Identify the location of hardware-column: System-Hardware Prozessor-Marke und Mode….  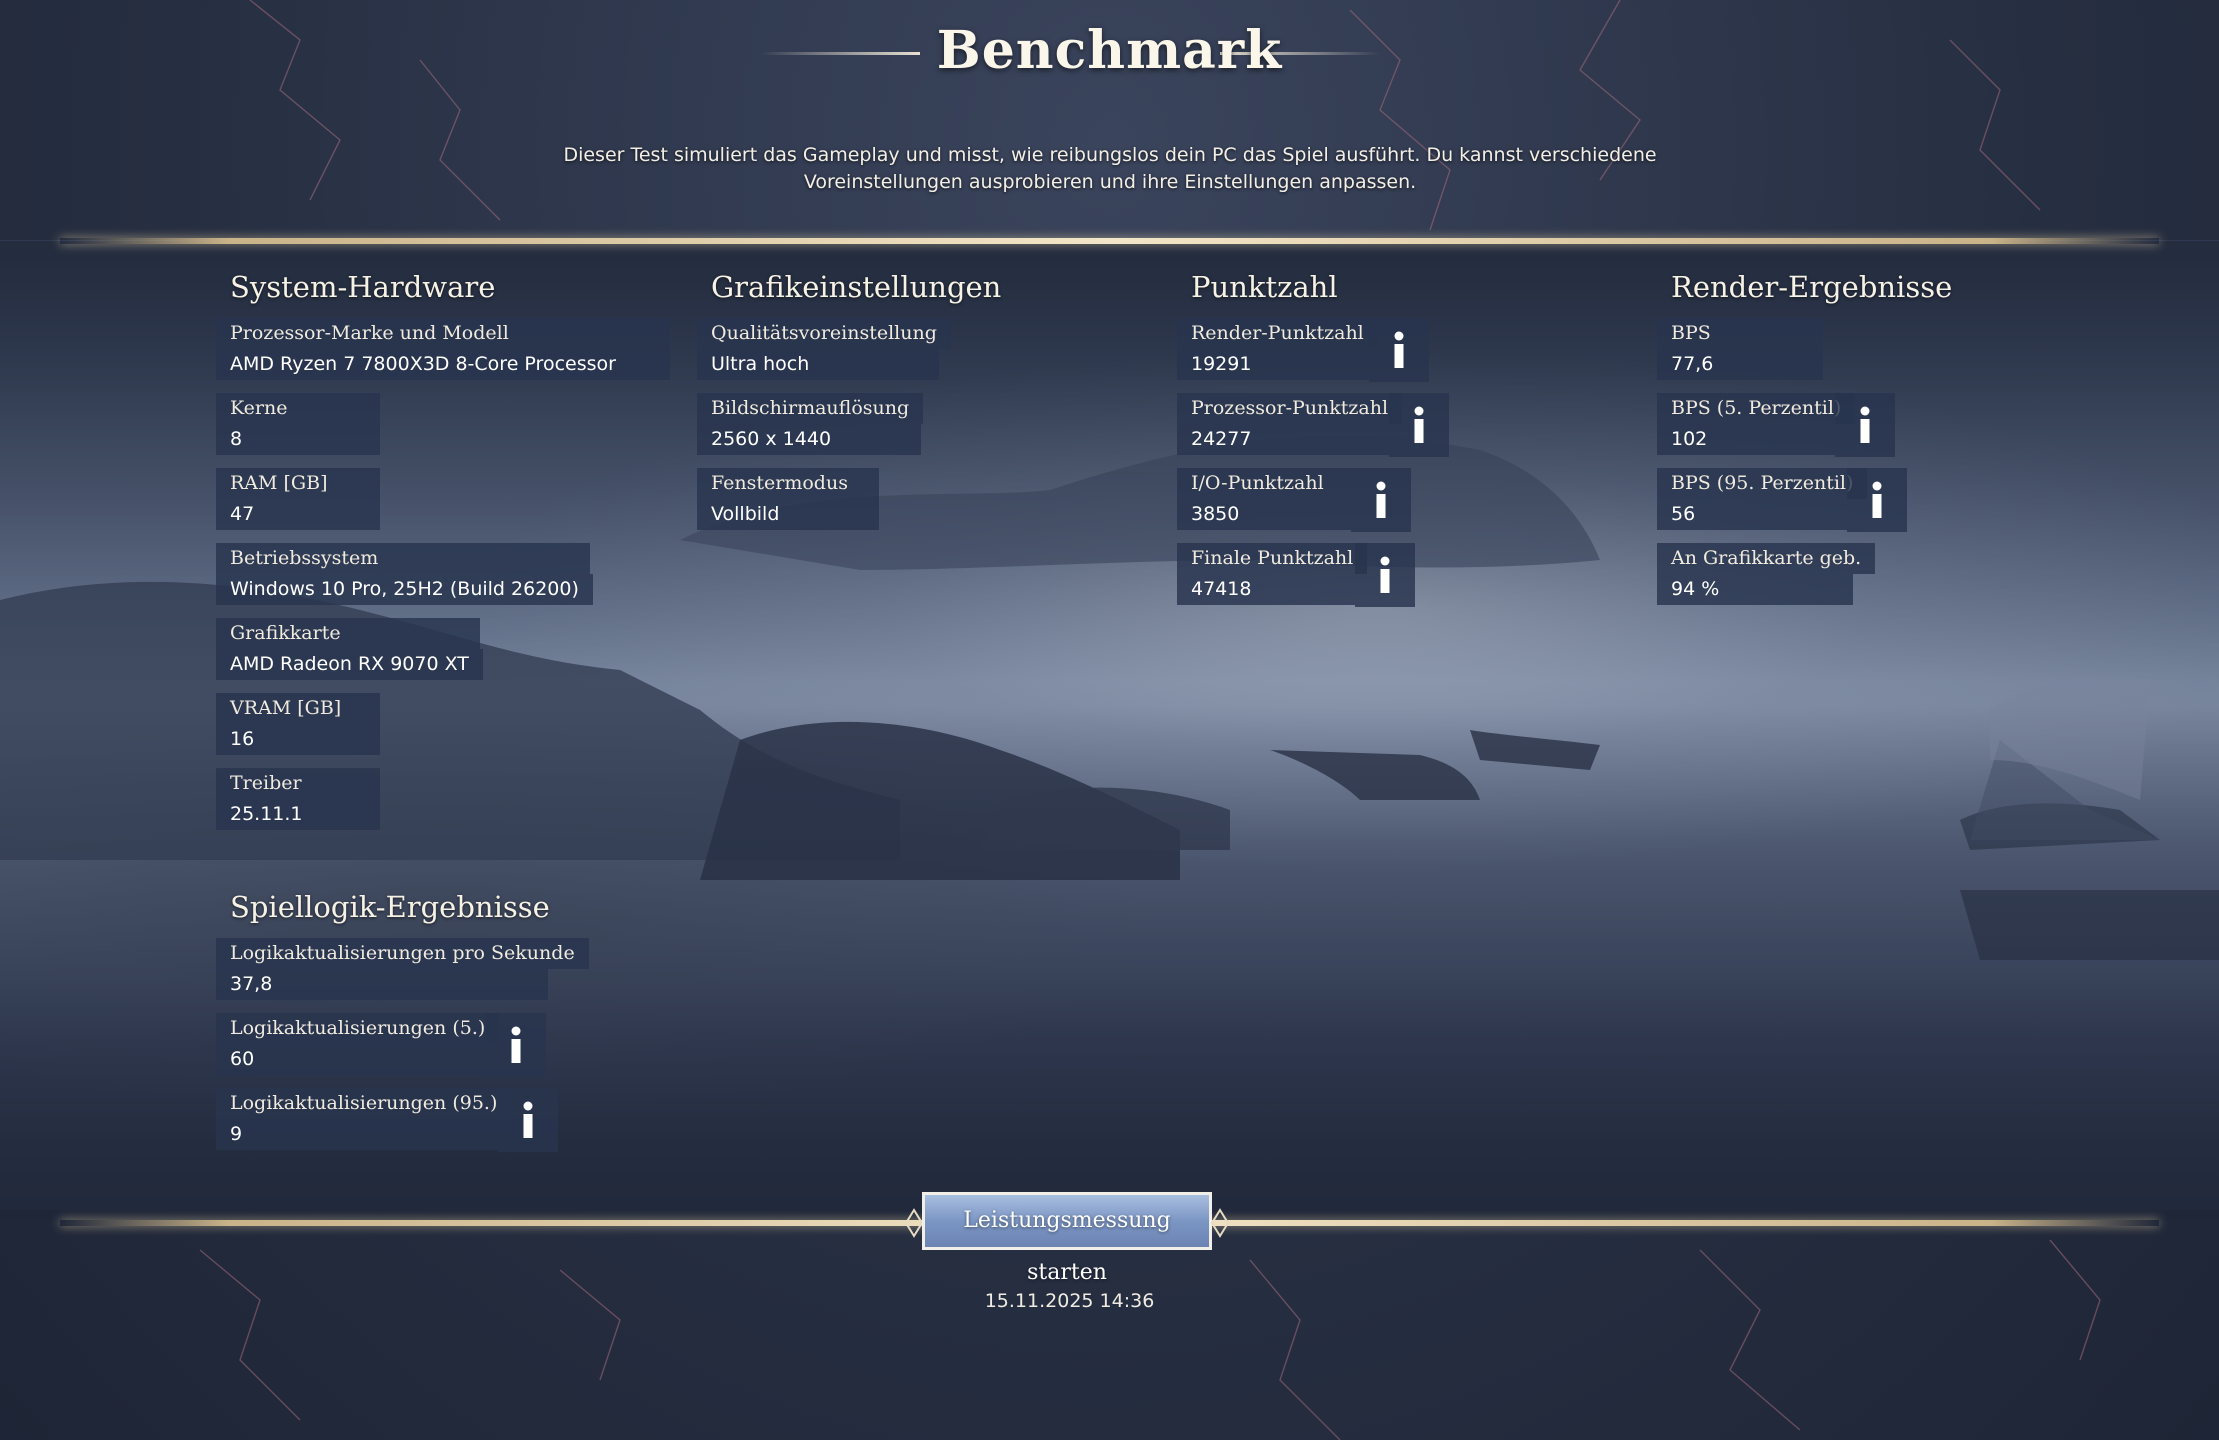
(443, 556).